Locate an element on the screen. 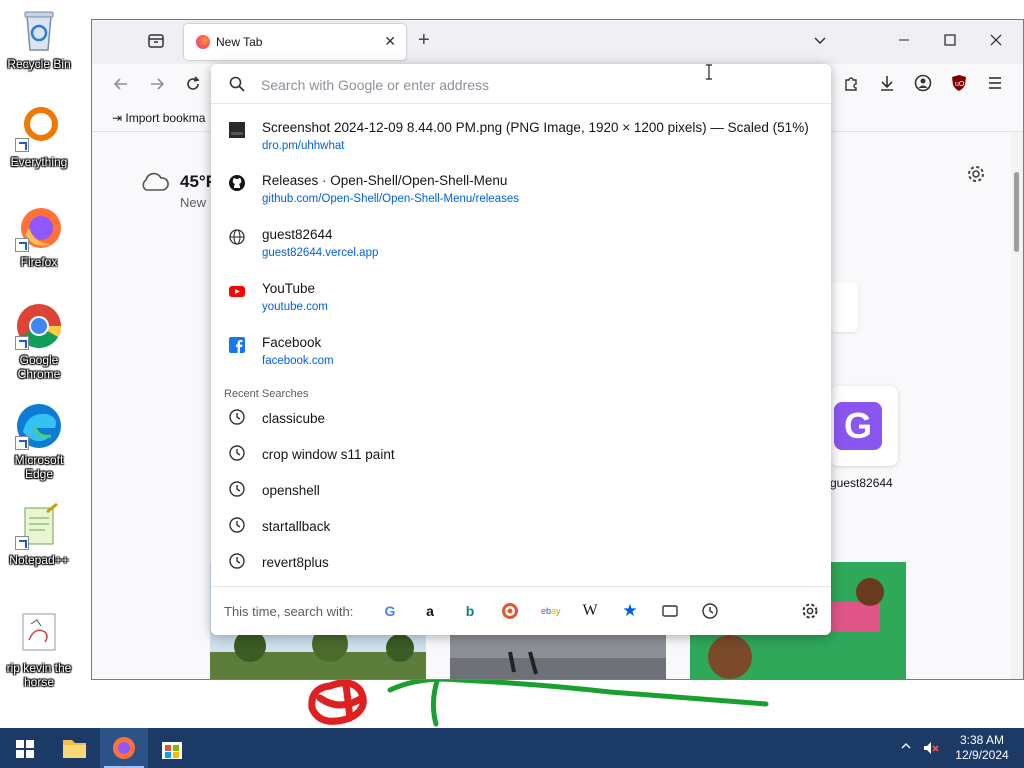 The height and width of the screenshot is (768, 1024). account-icon is located at coordinates (924, 84).